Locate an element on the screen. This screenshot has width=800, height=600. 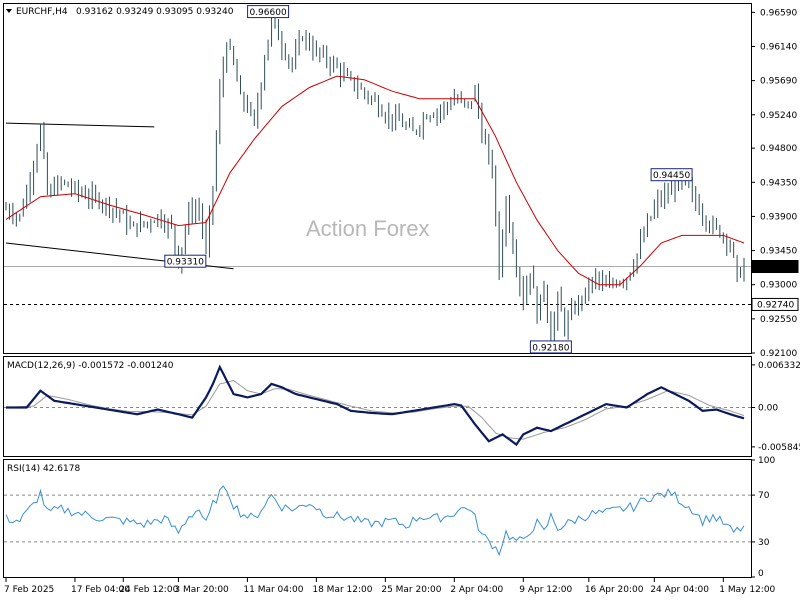
time-tick-label: 2 Apr 04:00 is located at coordinates (476, 590).